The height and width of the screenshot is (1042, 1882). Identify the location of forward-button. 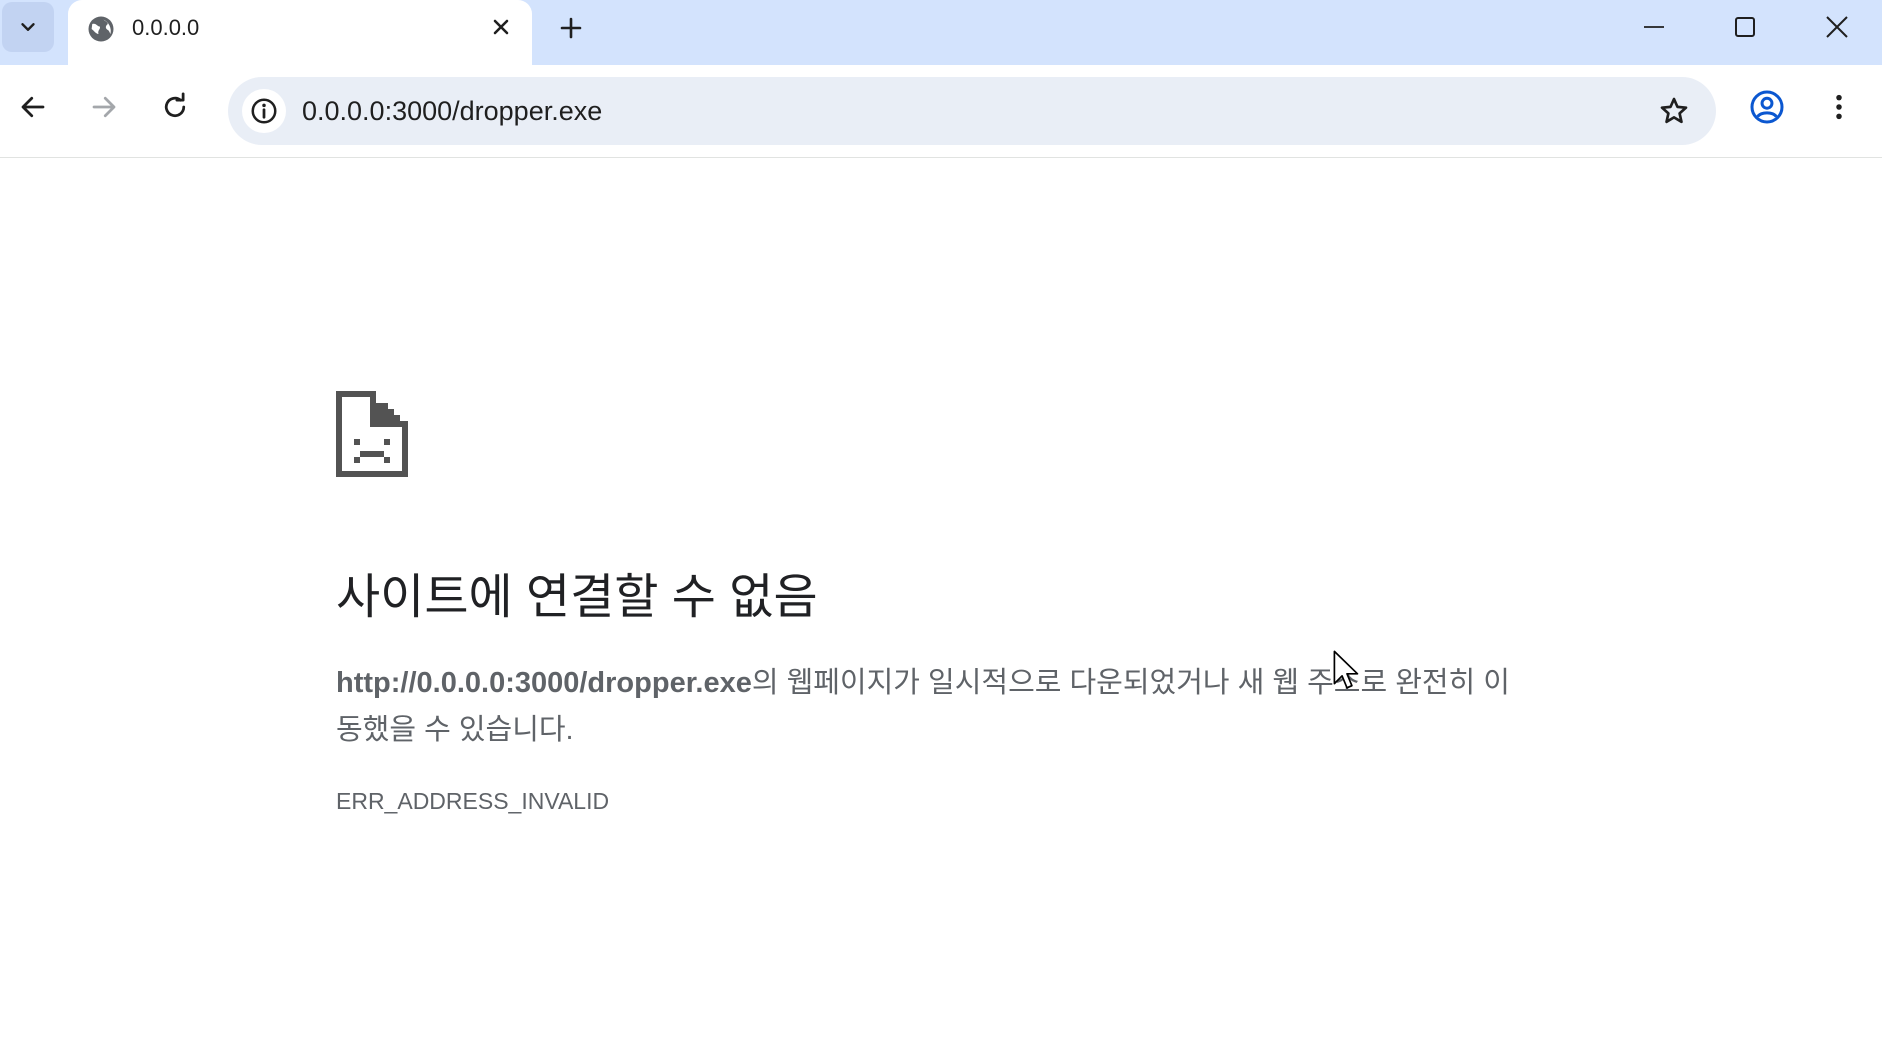
(104, 107).